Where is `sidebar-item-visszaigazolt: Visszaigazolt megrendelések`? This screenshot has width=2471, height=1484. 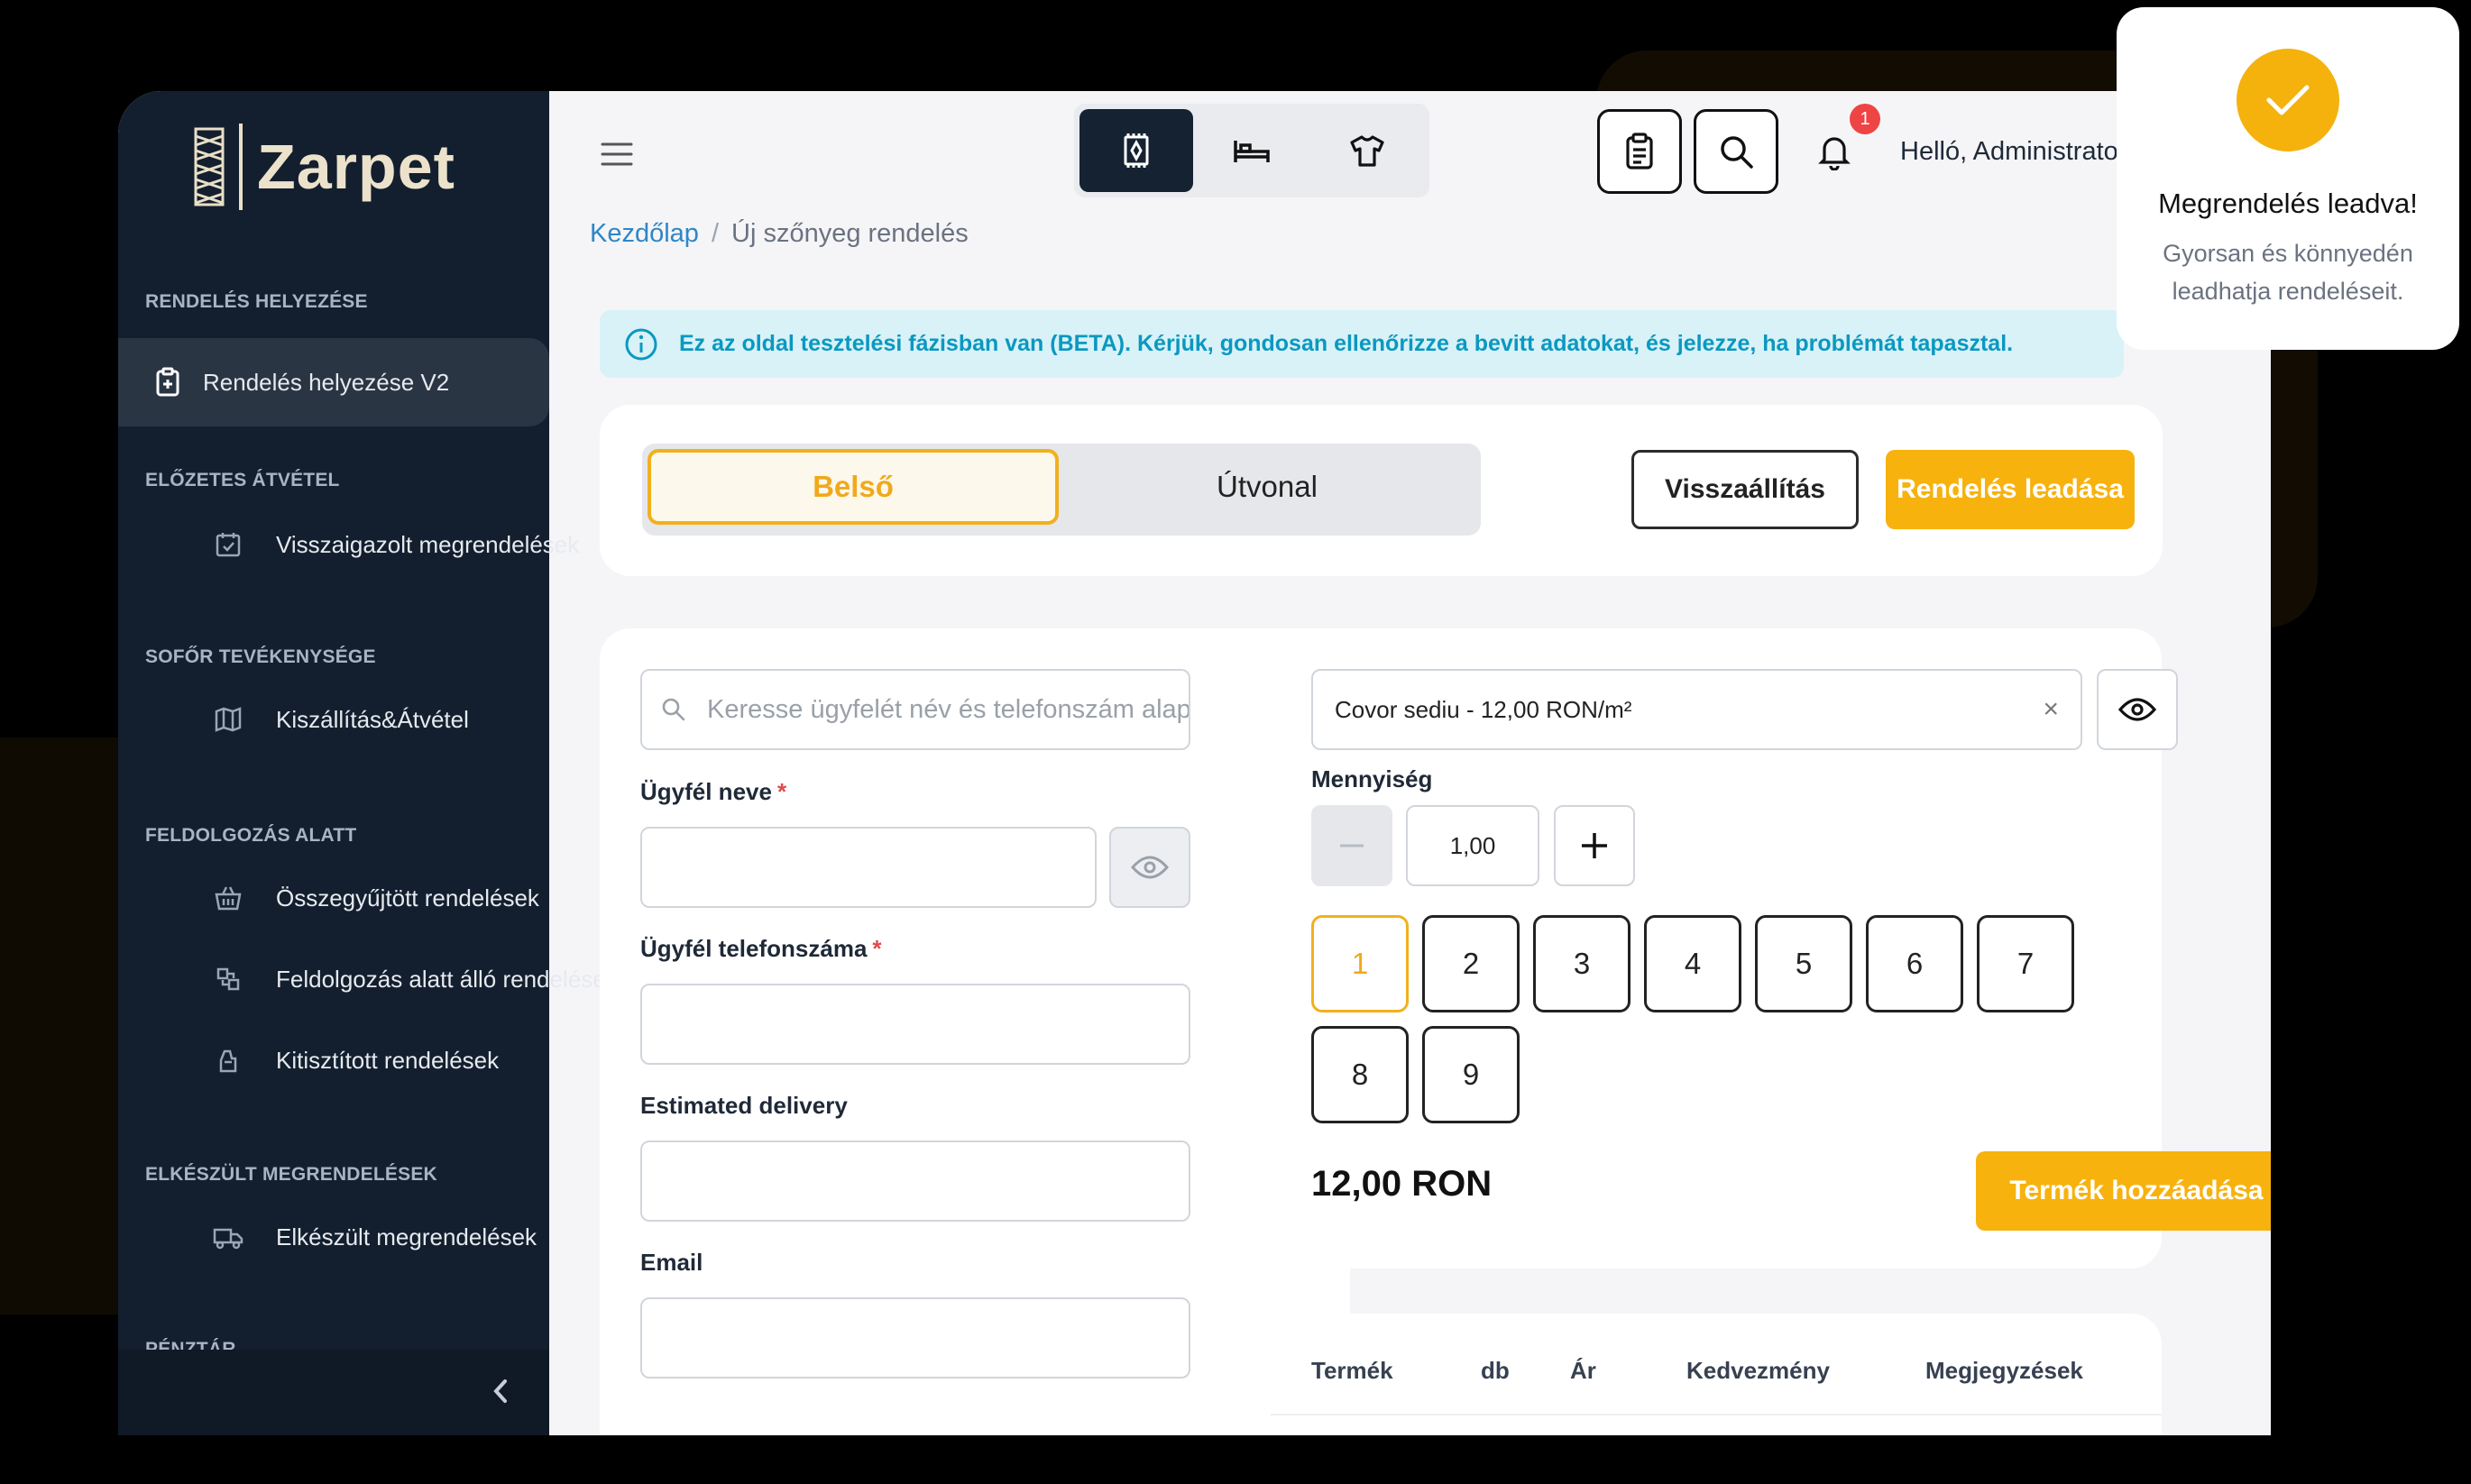 sidebar-item-visszaigazolt: Visszaigazolt megrendelések is located at coordinates (396, 544).